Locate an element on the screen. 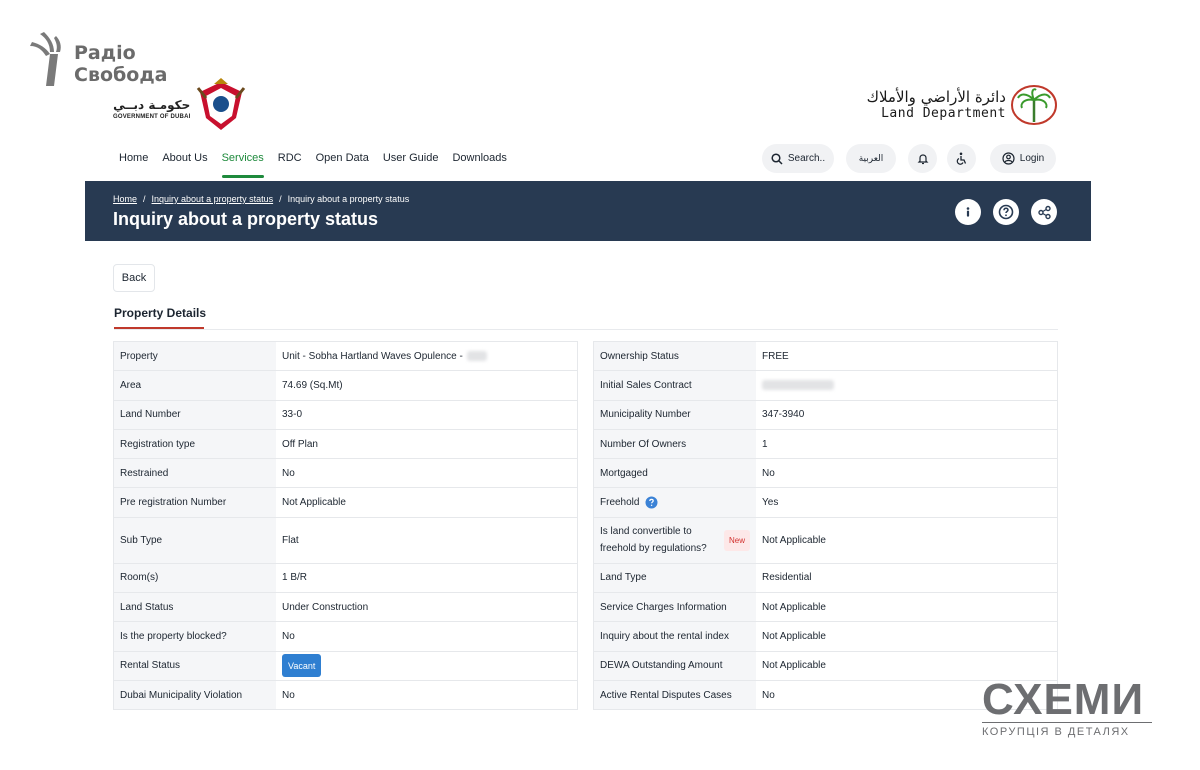 This screenshot has height=770, width=1200. nav-rdc: RDC is located at coordinates (290, 165).